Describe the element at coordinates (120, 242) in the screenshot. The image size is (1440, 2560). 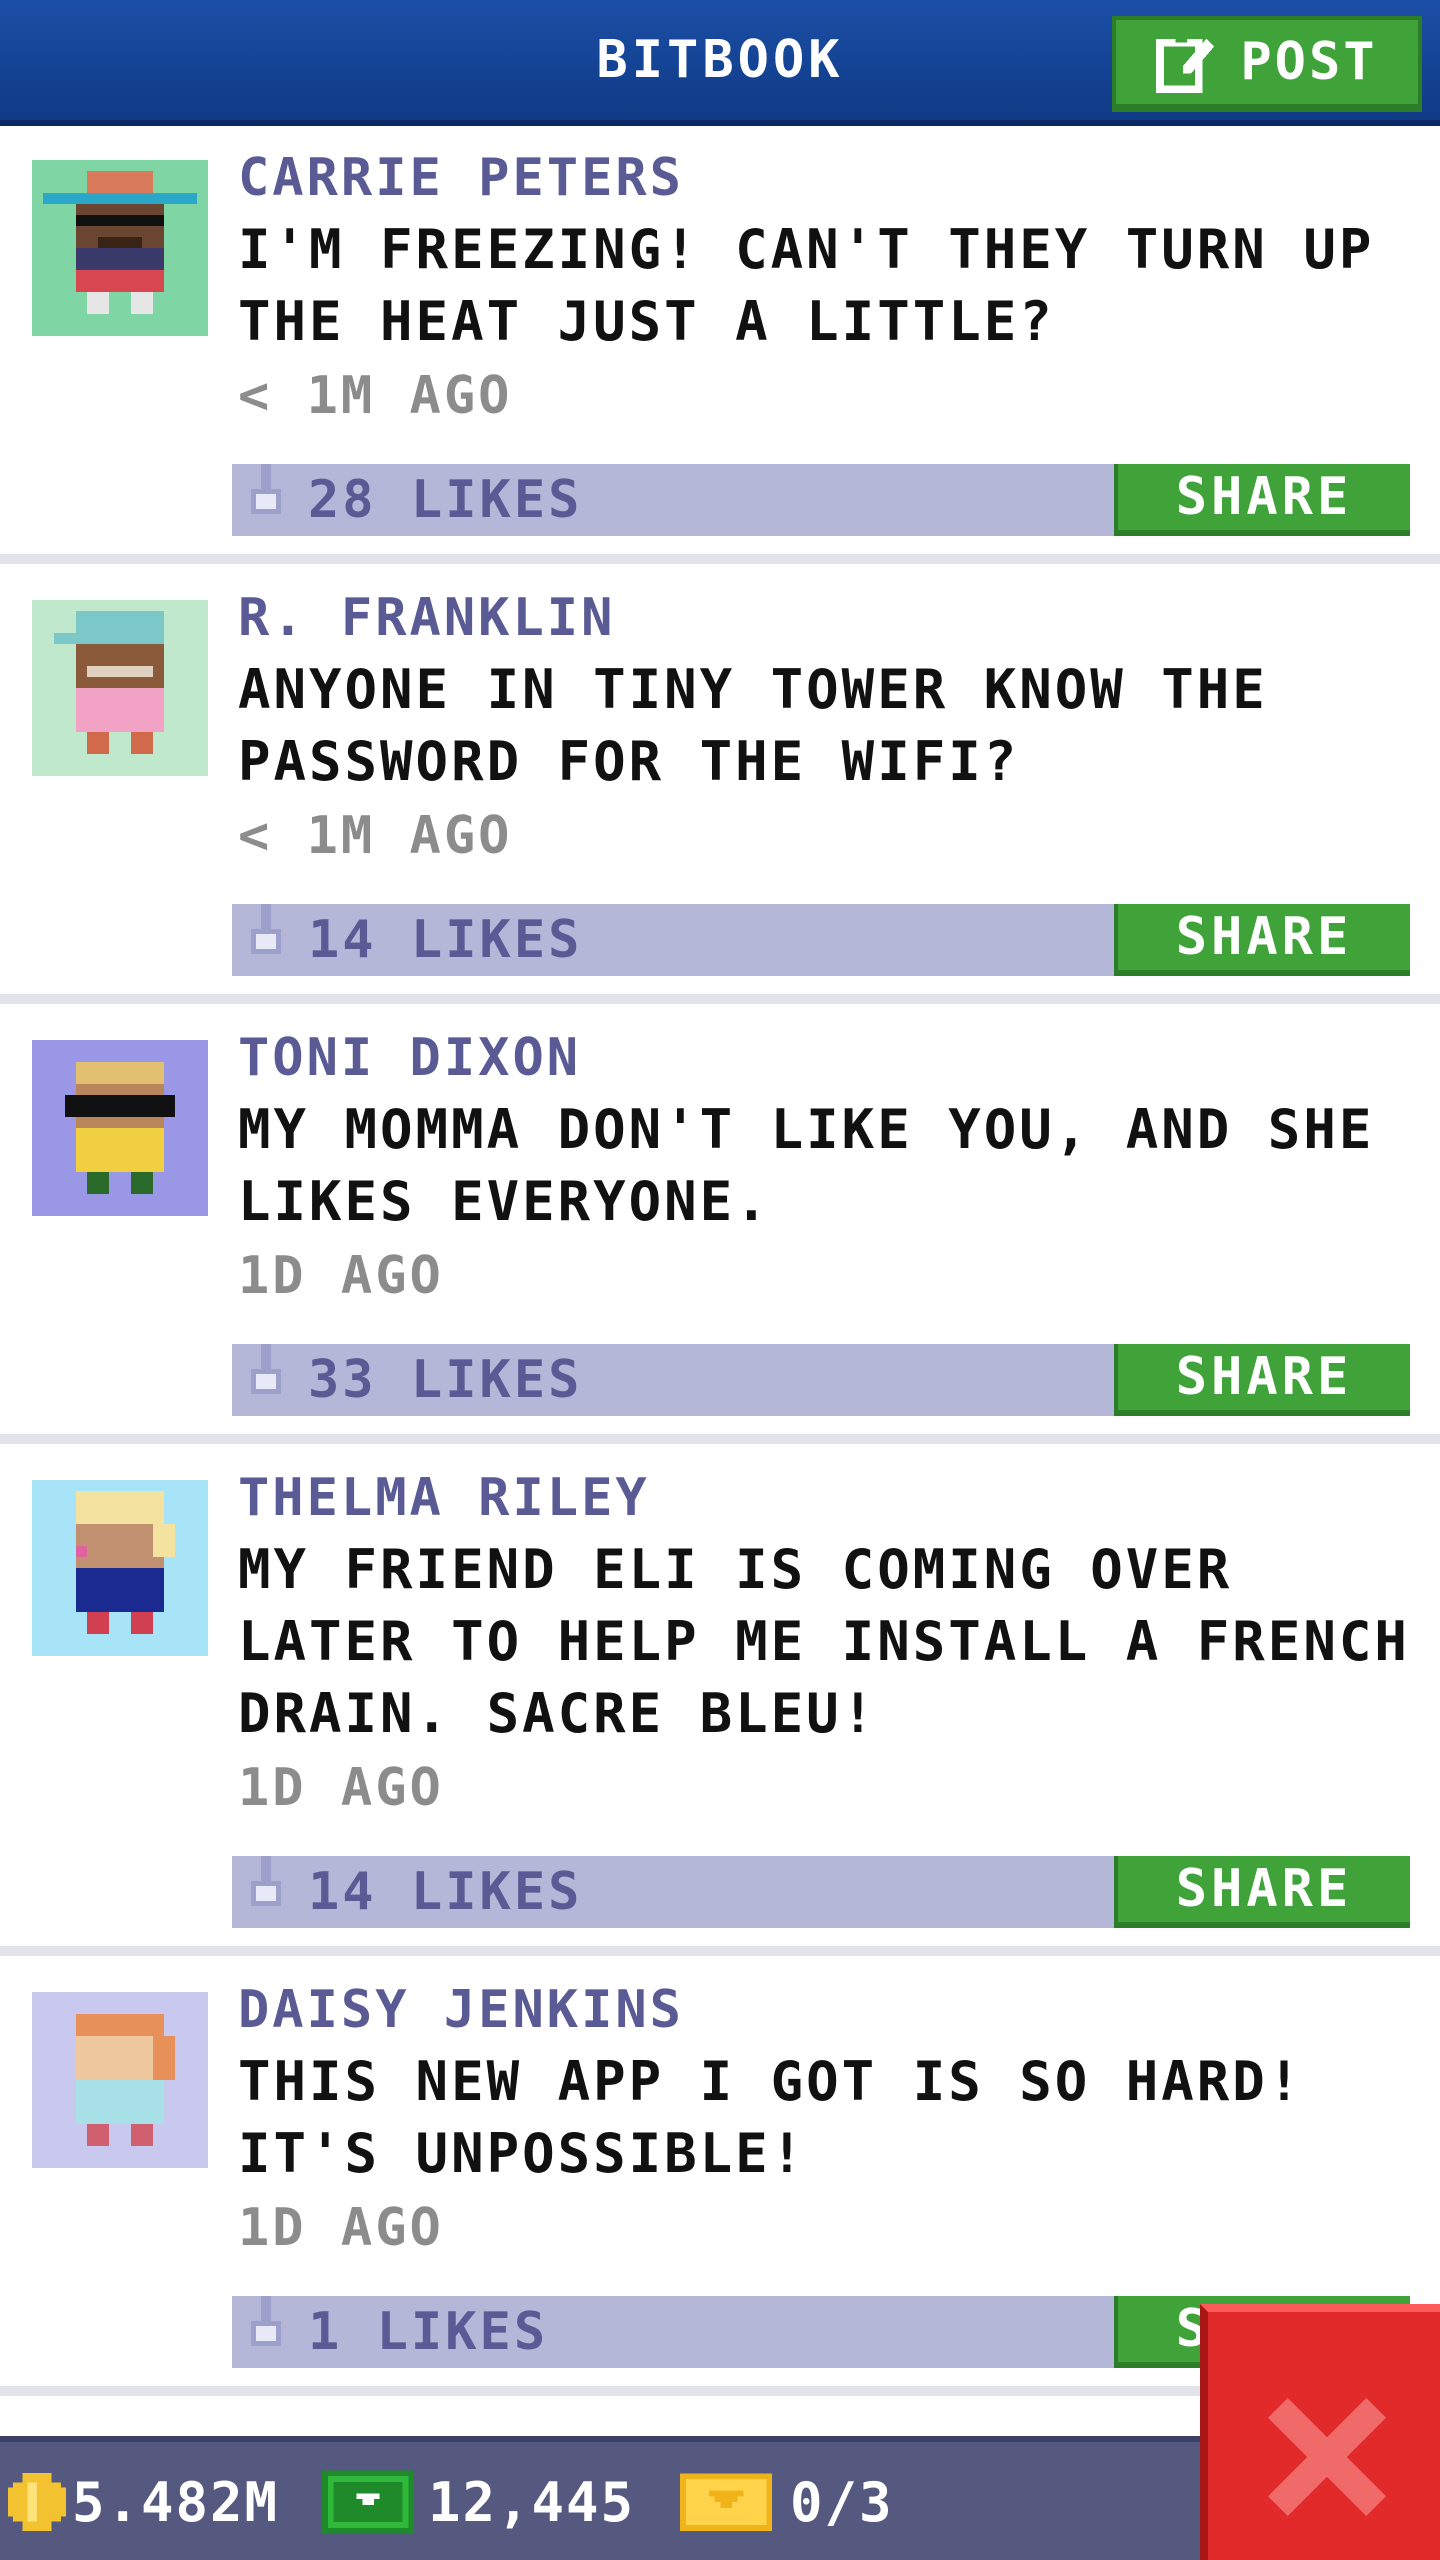
I see `avatar-carrie-peters` at that location.